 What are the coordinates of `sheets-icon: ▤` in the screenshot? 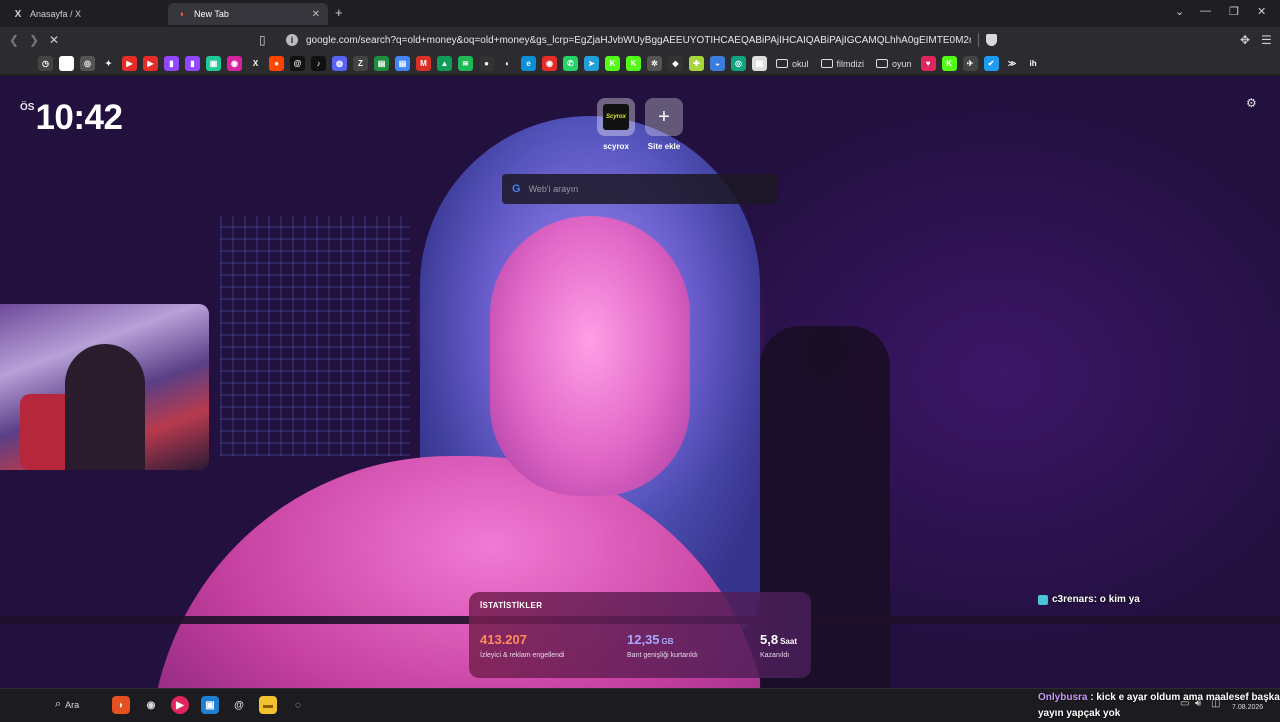 It's located at (381, 63).